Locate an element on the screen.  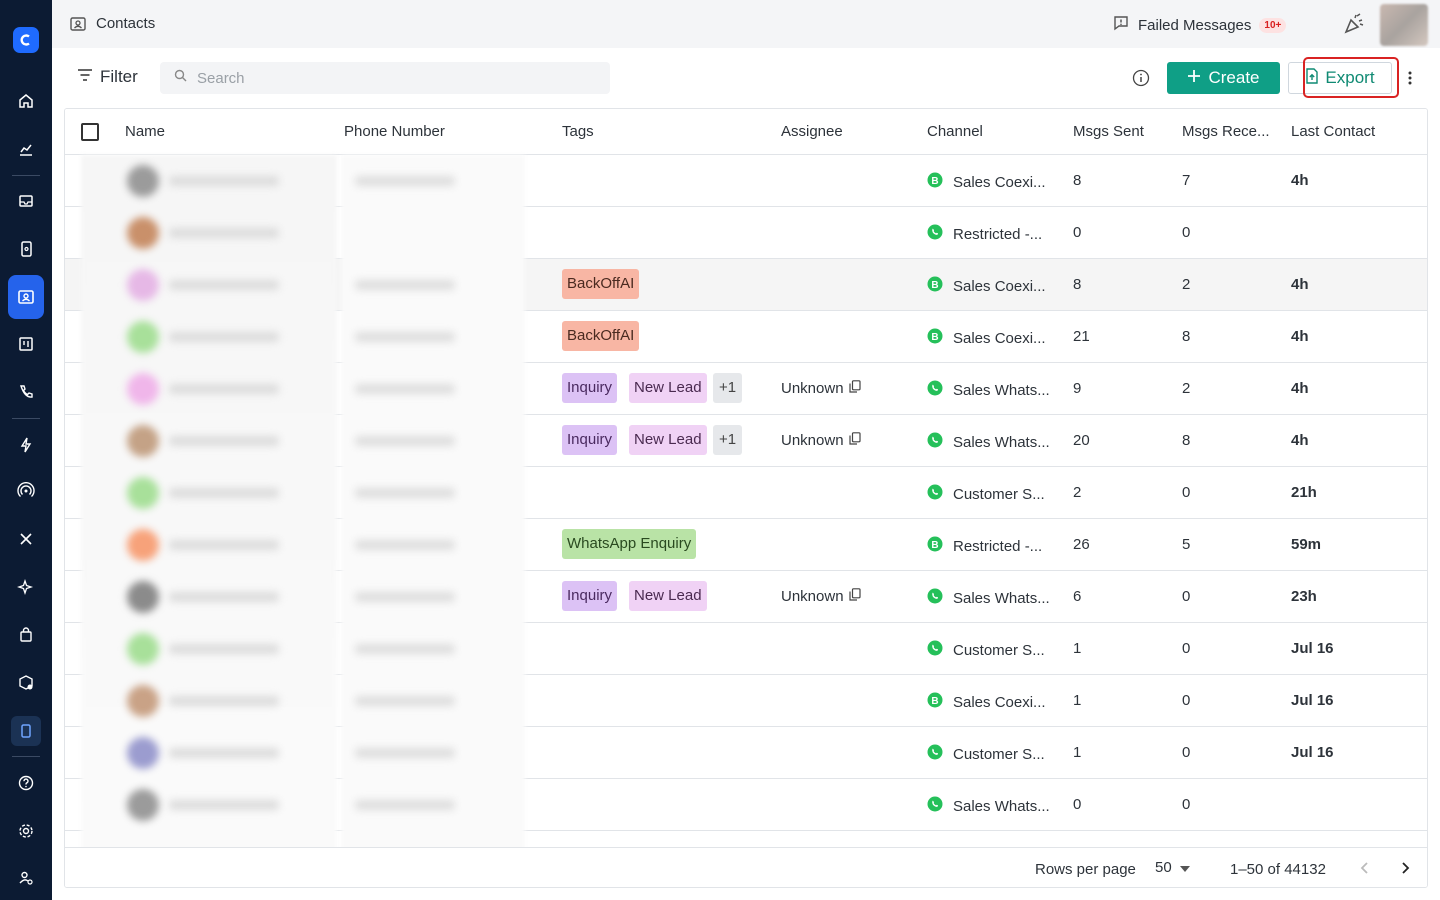
device-icon is located at coordinates (26, 731).